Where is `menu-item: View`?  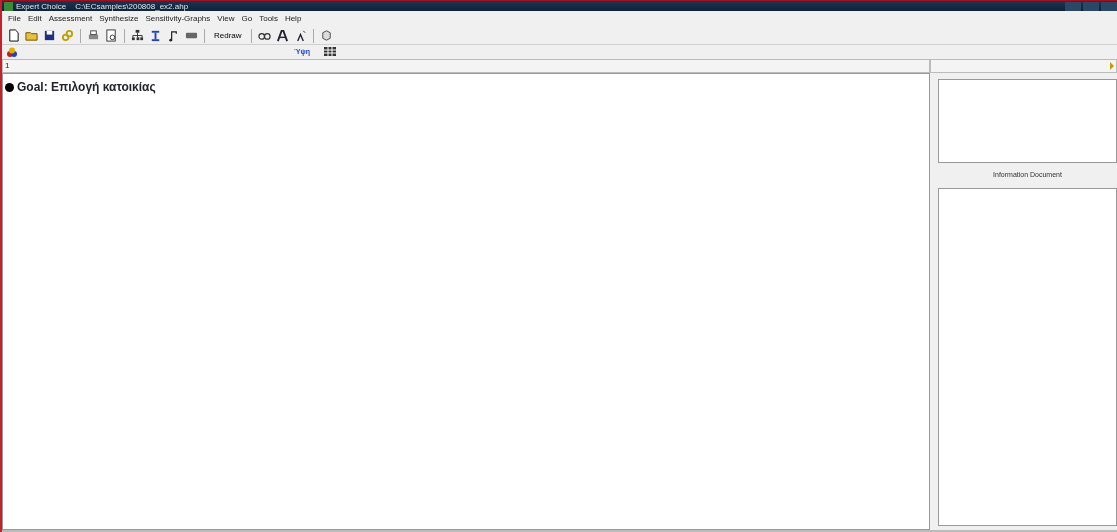 menu-item: View is located at coordinates (226, 19).